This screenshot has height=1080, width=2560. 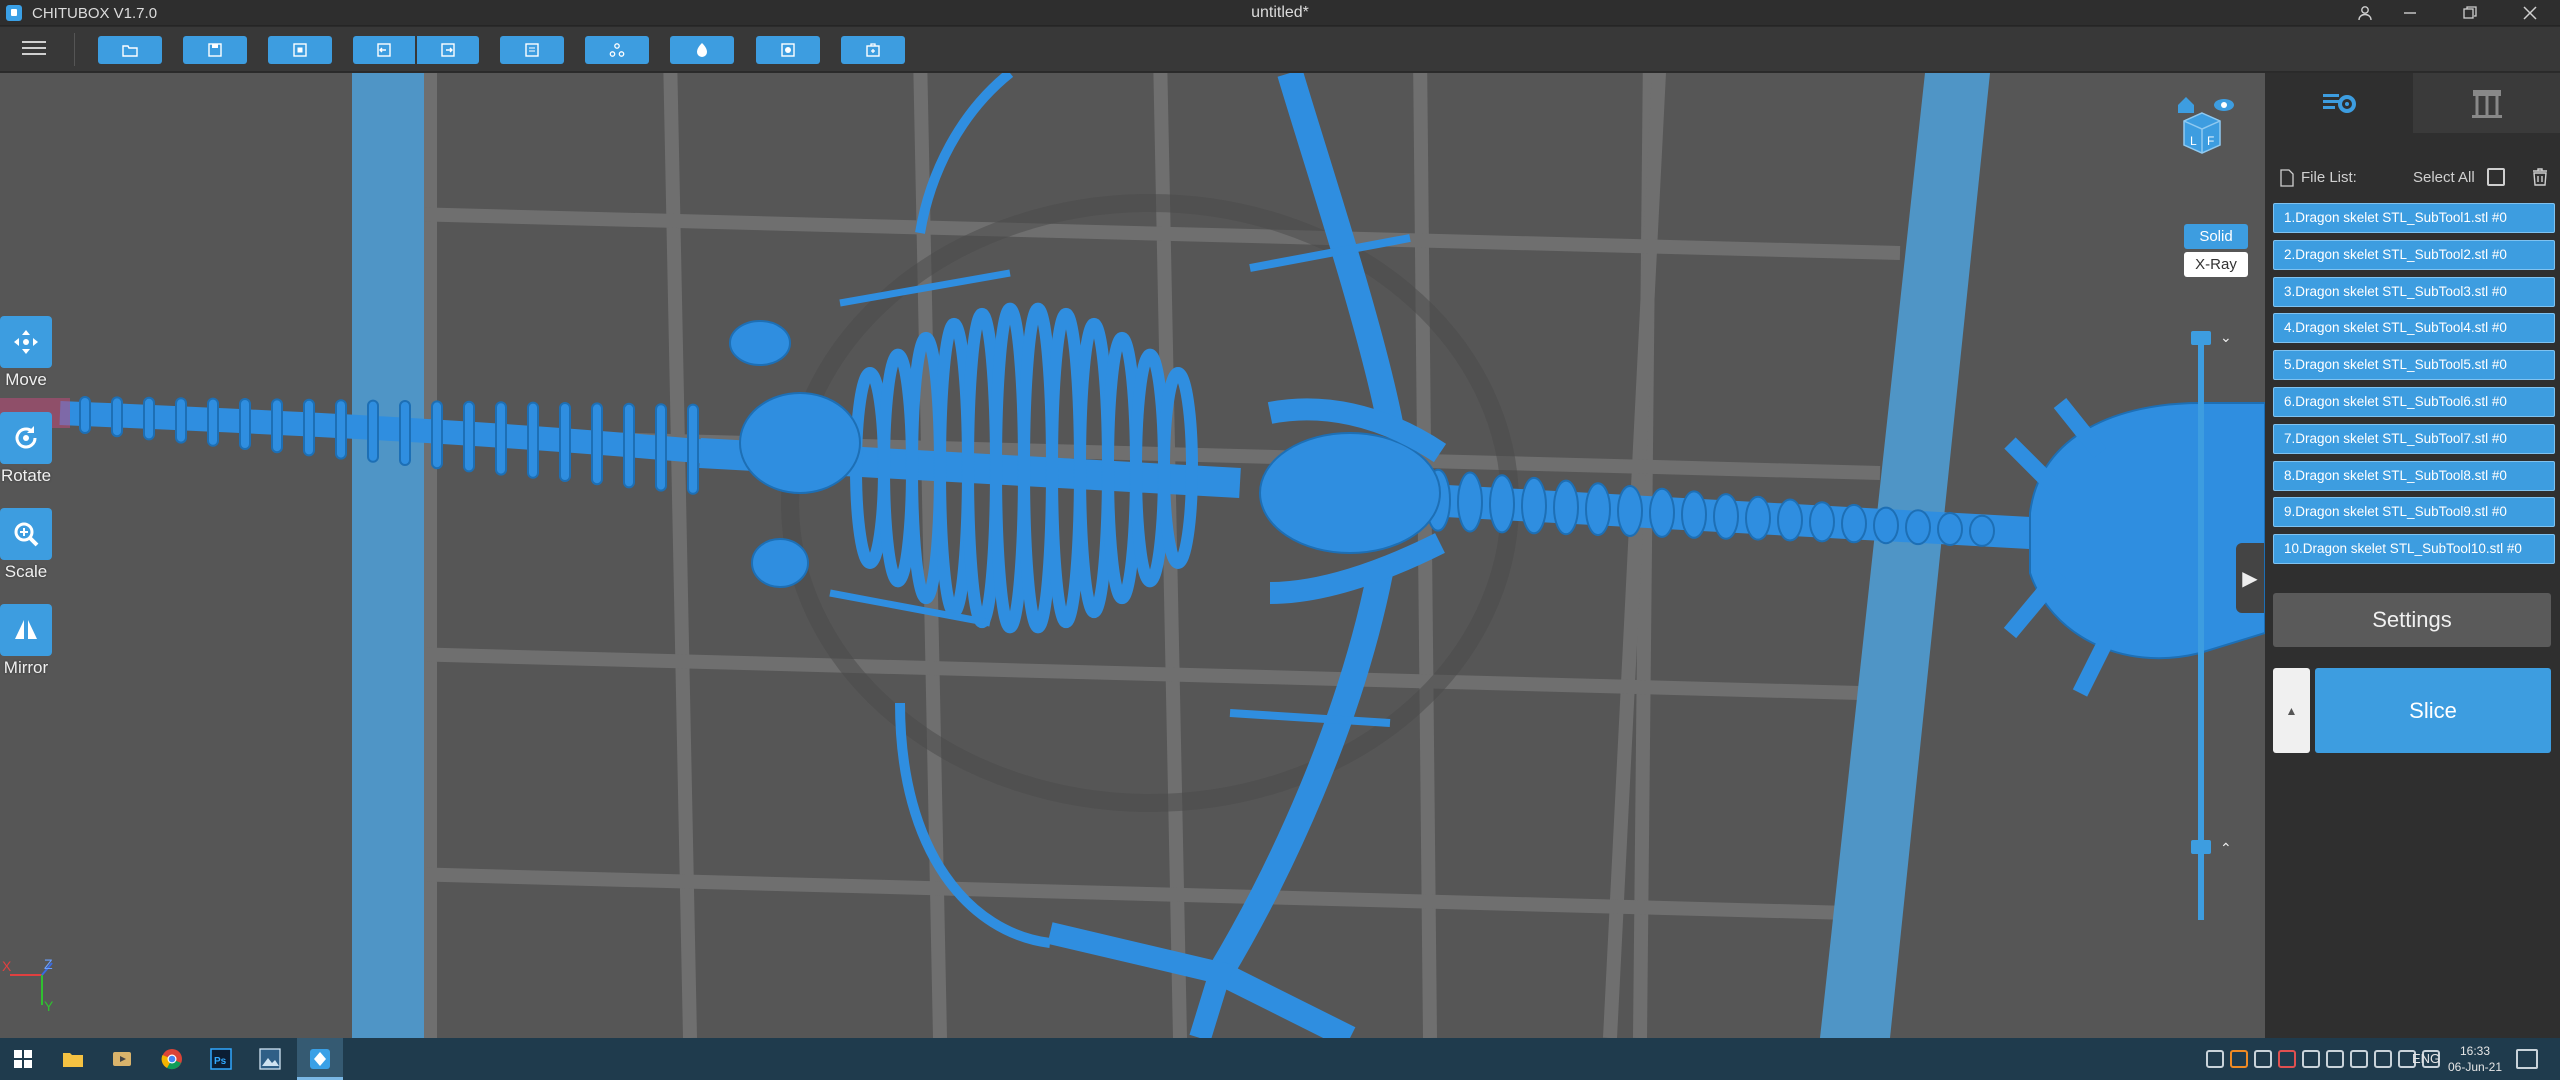 I want to click on dig-hole-button, so click(x=788, y=50).